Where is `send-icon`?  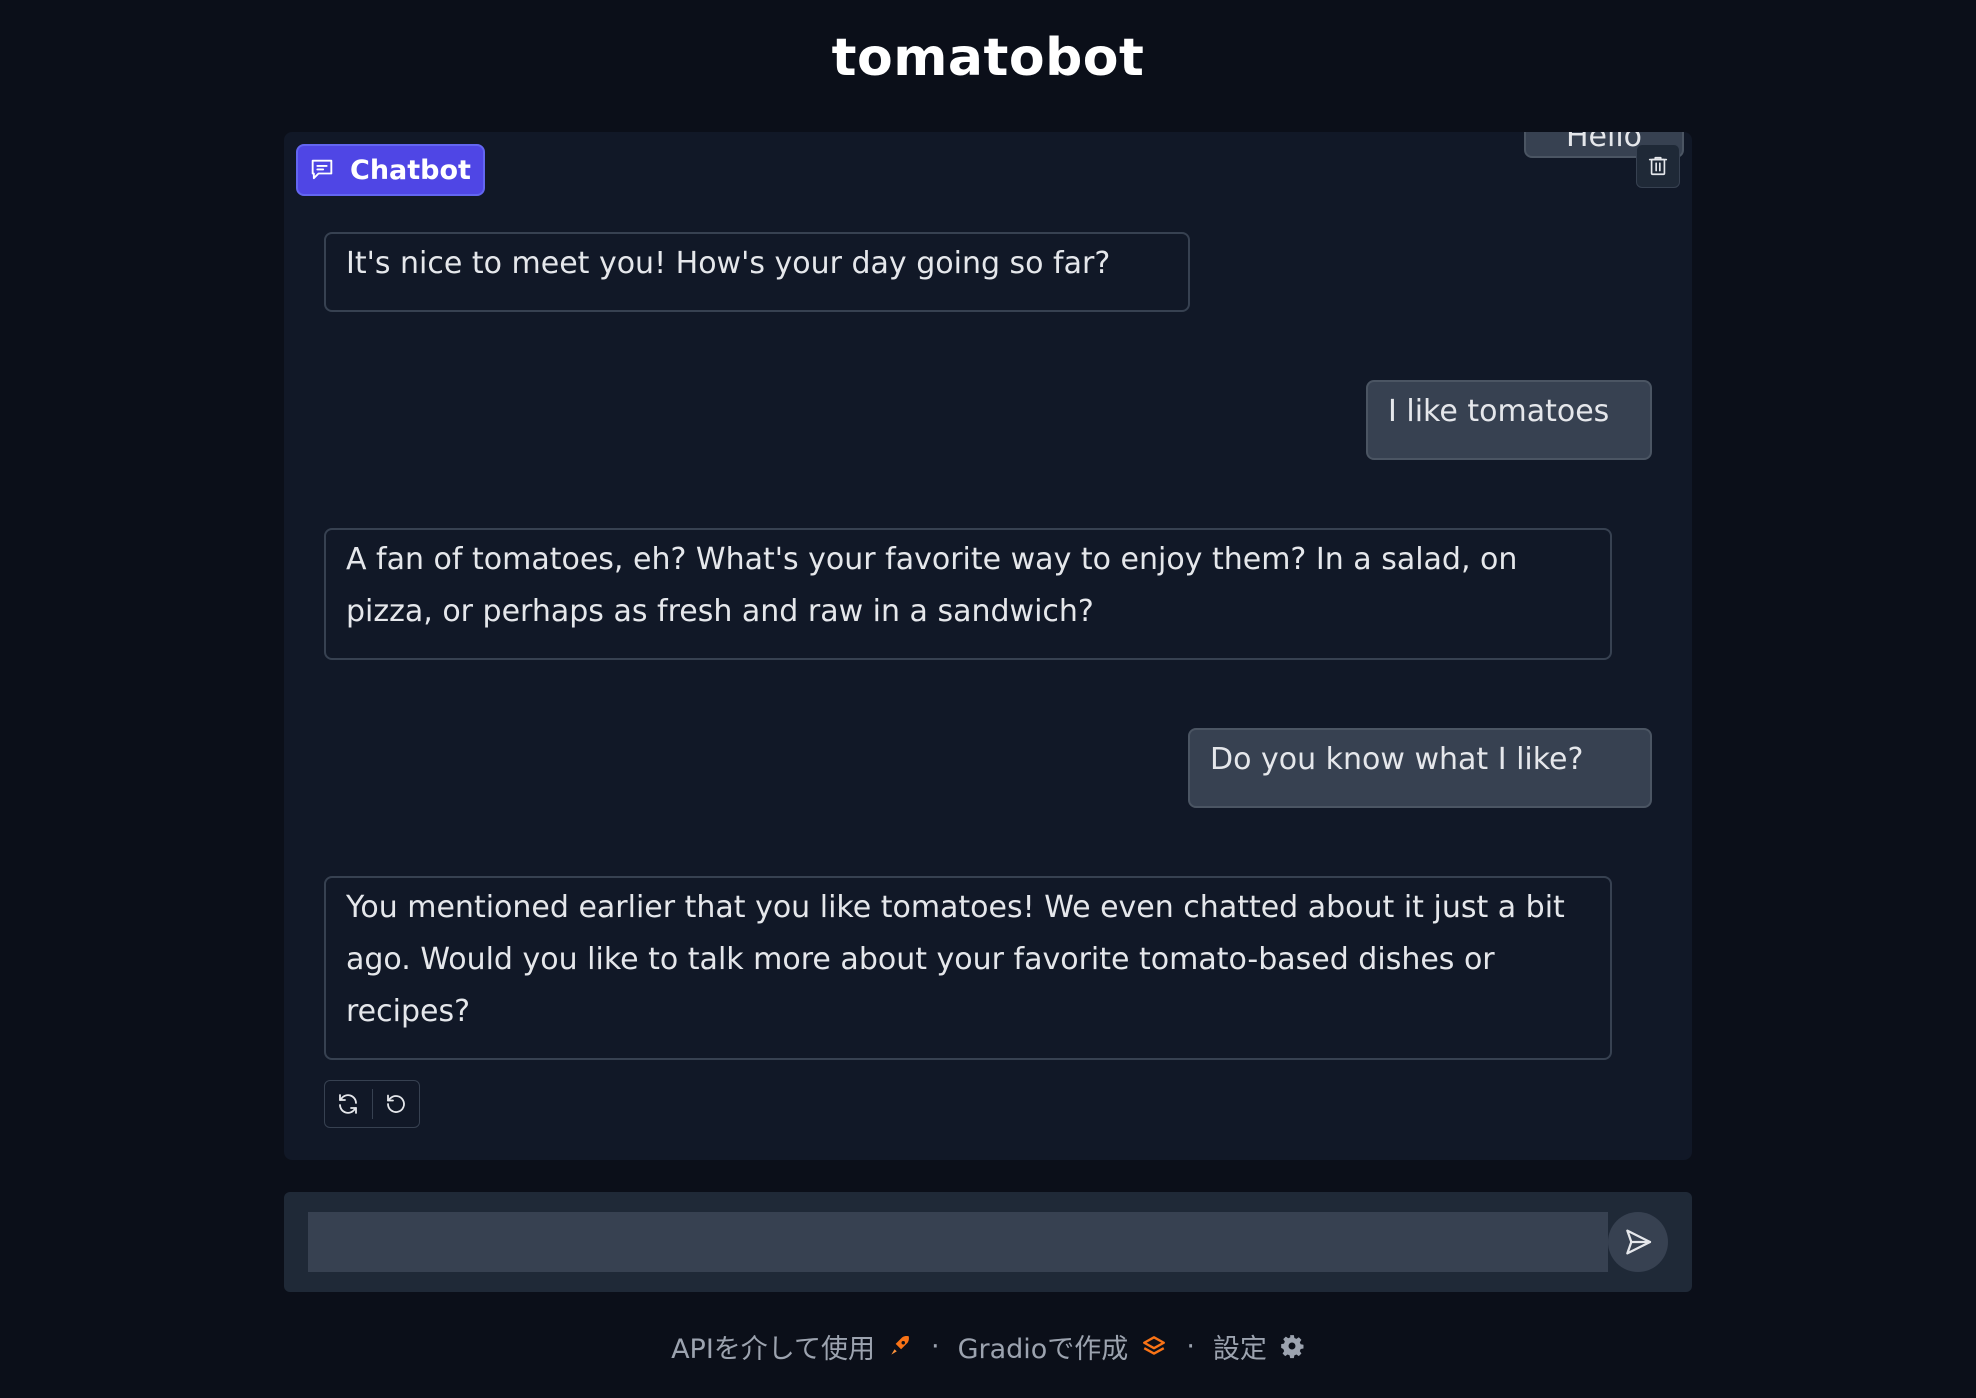
send-icon is located at coordinates (1638, 1242).